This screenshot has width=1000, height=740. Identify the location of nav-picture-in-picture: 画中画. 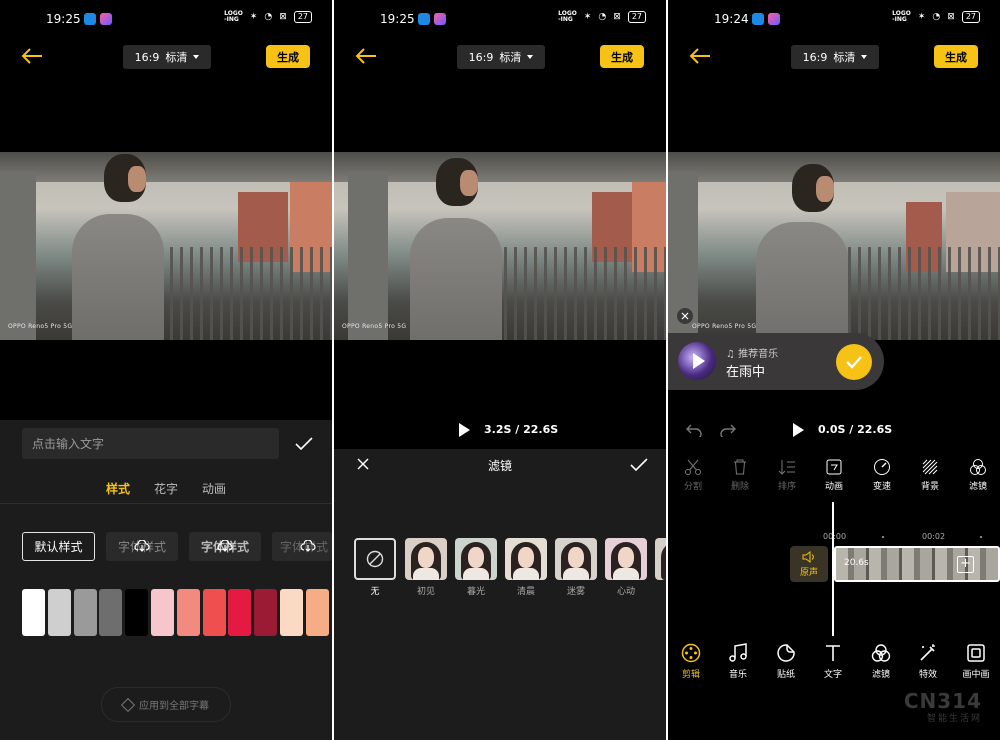
(976, 661).